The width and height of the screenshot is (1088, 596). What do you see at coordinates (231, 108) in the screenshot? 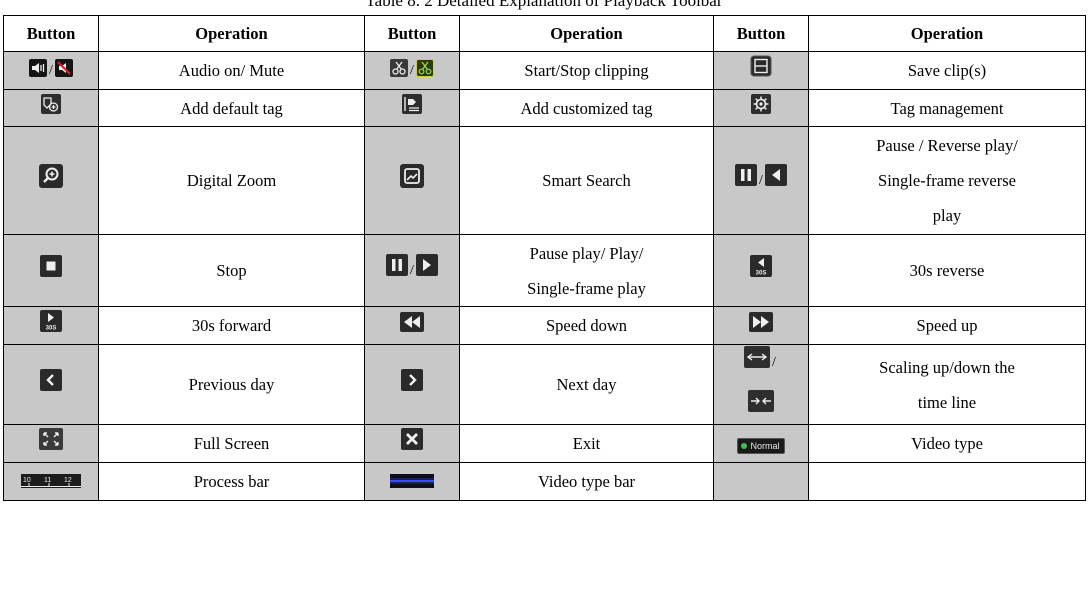
I see `operation-cell: Add default tag` at bounding box center [231, 108].